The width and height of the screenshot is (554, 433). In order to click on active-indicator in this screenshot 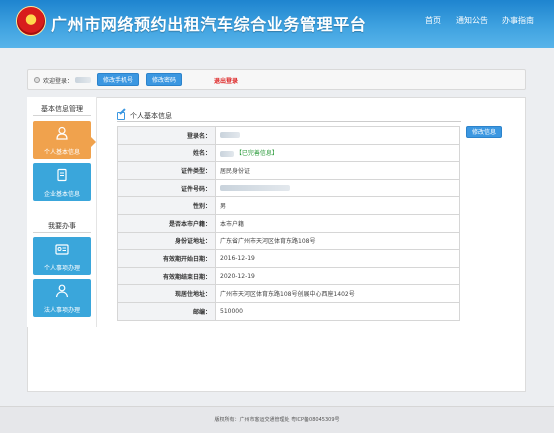, I will do `click(93, 142)`.